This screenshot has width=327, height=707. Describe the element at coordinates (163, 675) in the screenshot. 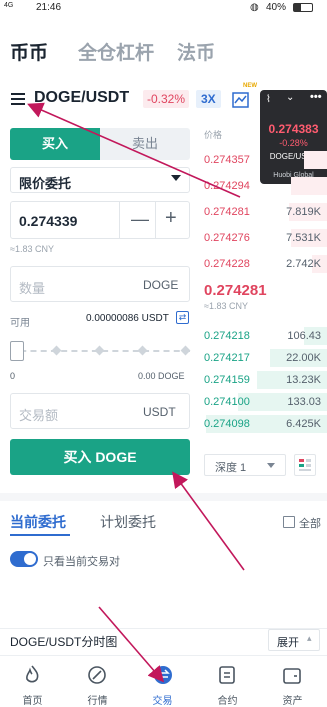

I see `trade-icon` at that location.